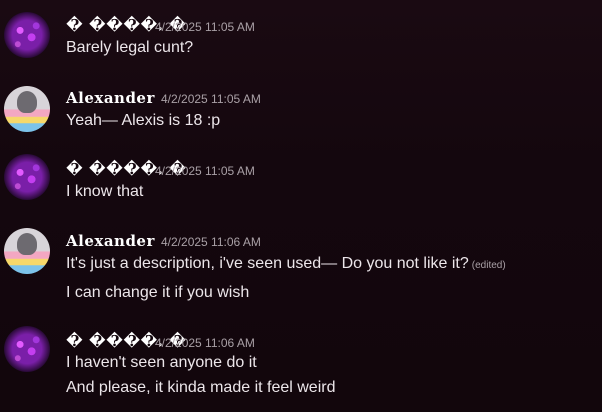 The width and height of the screenshot is (602, 412). I want to click on message-text: Barely legal cunt?, so click(130, 47).